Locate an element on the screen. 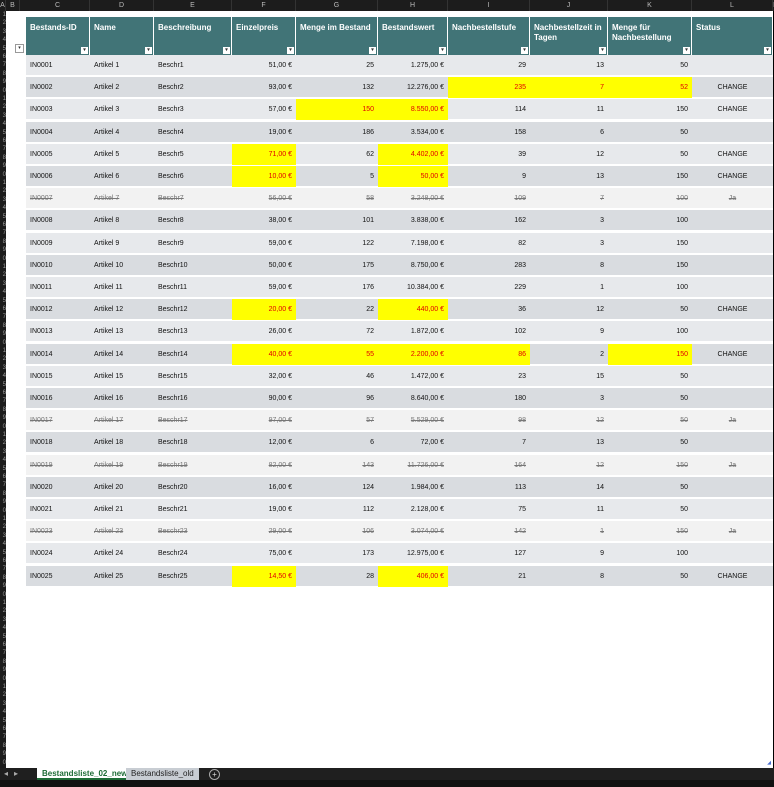  cell-id: IN0011 is located at coordinates (58, 287).